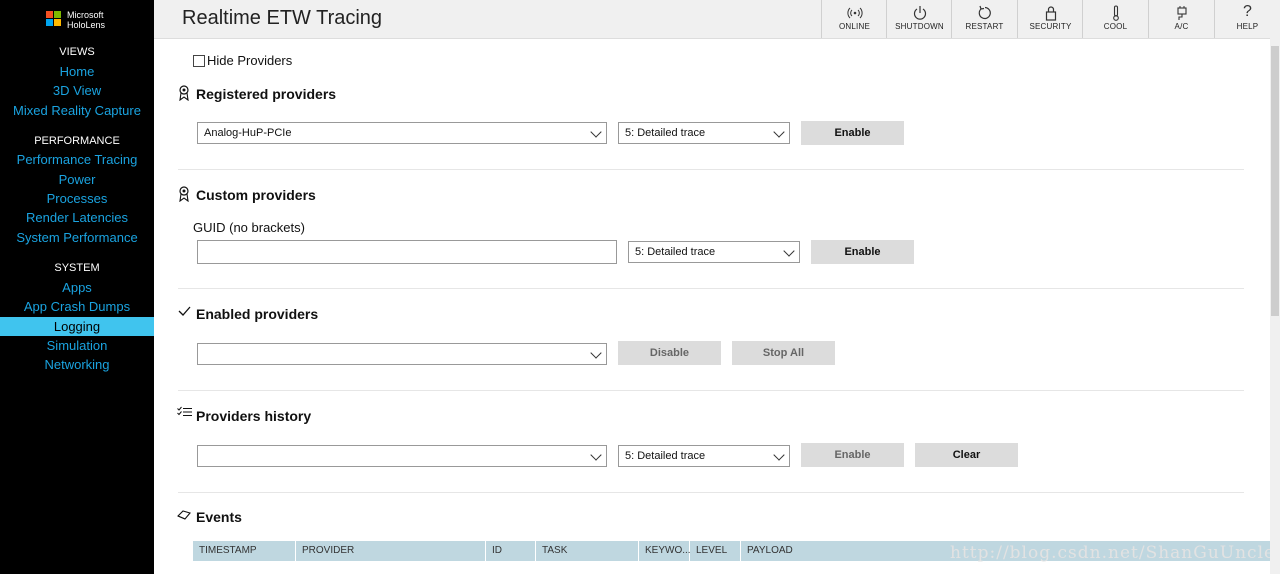  Describe the element at coordinates (77, 217) in the screenshot. I see `sidebar-item-render-latencies: Render Latencies` at that location.